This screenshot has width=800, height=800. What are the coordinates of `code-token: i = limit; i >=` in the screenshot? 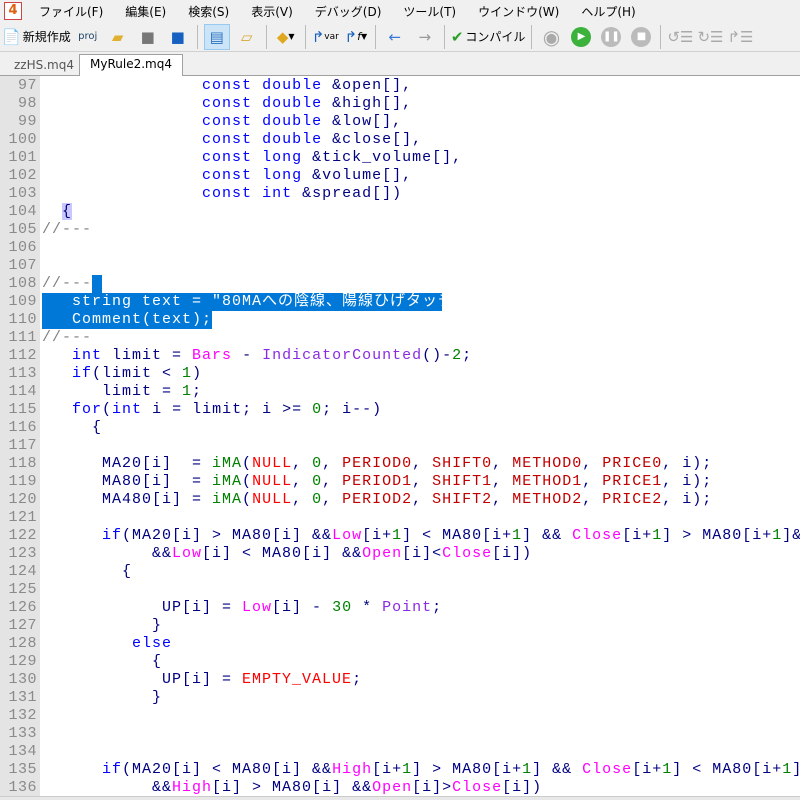 It's located at (227, 409).